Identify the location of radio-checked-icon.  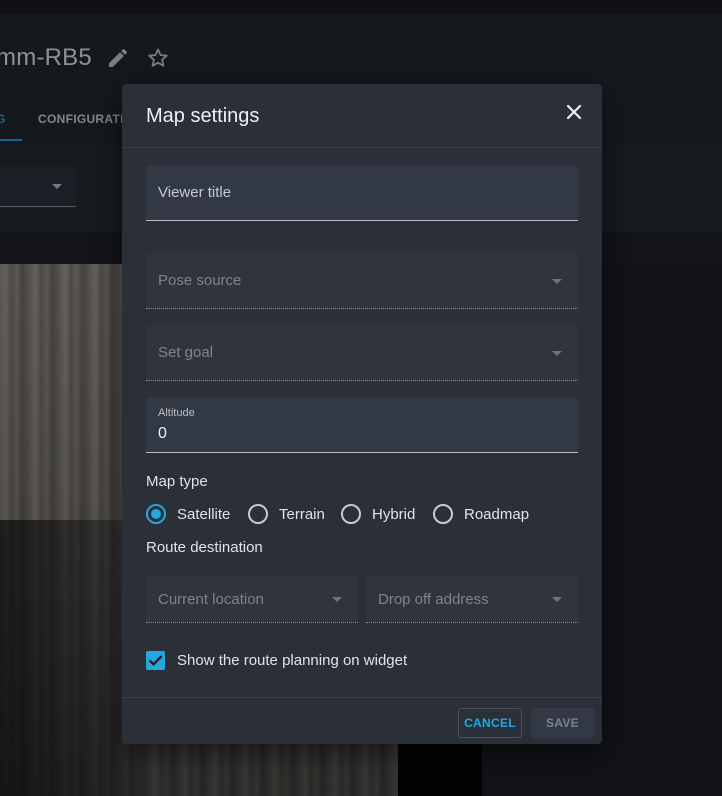
(156, 514).